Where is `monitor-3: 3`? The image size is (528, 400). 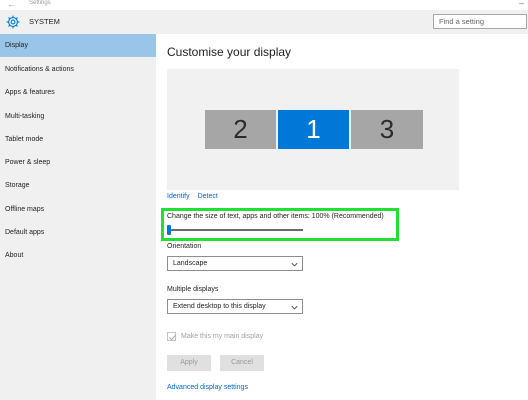
monitor-3: 3 is located at coordinates (387, 129).